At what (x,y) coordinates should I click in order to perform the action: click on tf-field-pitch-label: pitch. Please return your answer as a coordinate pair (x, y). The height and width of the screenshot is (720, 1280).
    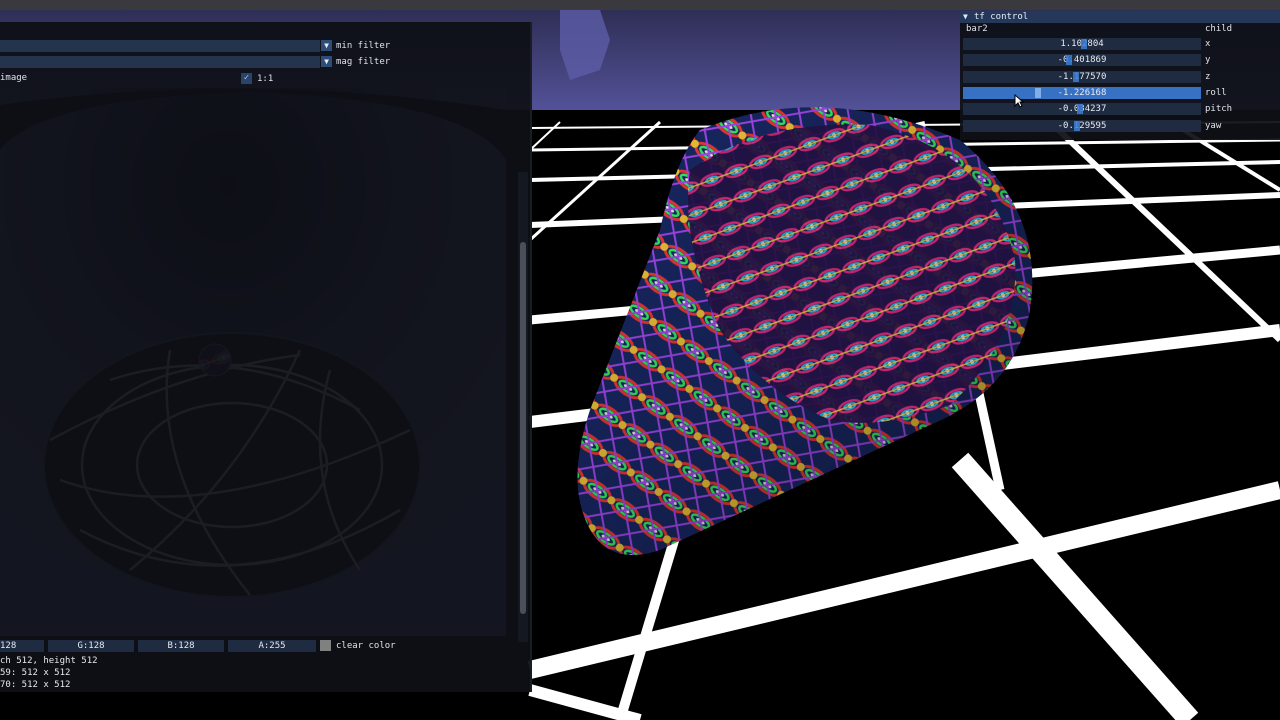
    Looking at the image, I should click on (1219, 109).